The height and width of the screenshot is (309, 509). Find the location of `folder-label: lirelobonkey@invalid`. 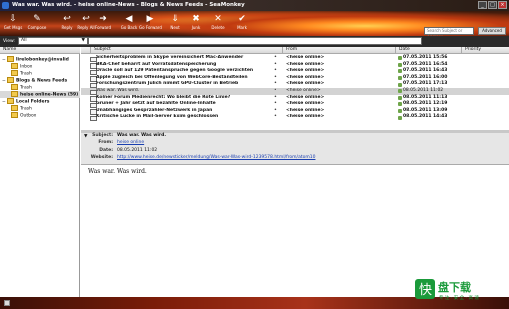

folder-label: lirelobonkey@invalid is located at coordinates (42, 60).